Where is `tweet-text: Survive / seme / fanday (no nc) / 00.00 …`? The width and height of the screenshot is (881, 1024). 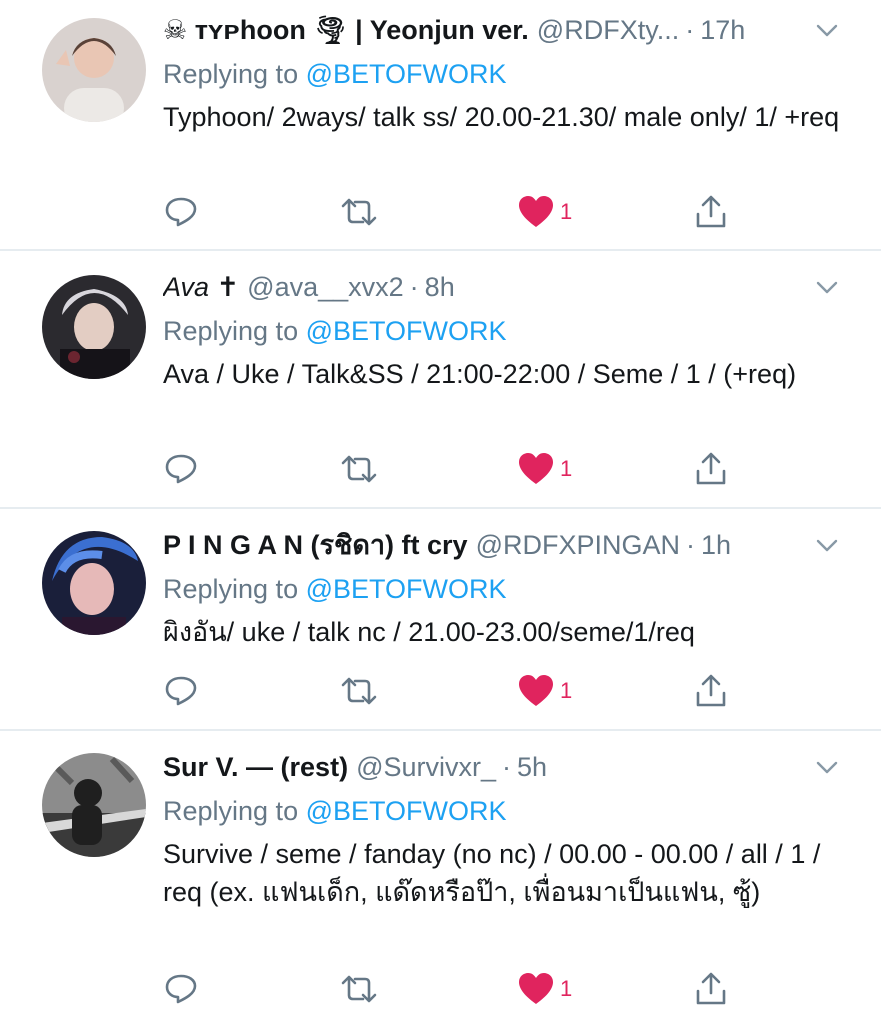 tweet-text: Survive / seme / fanday (no nc) / 00.00 … is located at coordinates (492, 873).